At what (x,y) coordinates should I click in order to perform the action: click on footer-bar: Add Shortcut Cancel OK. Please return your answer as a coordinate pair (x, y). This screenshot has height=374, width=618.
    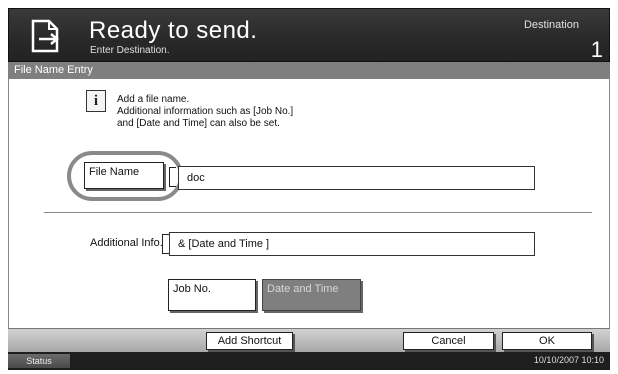
    Looking at the image, I should click on (309, 340).